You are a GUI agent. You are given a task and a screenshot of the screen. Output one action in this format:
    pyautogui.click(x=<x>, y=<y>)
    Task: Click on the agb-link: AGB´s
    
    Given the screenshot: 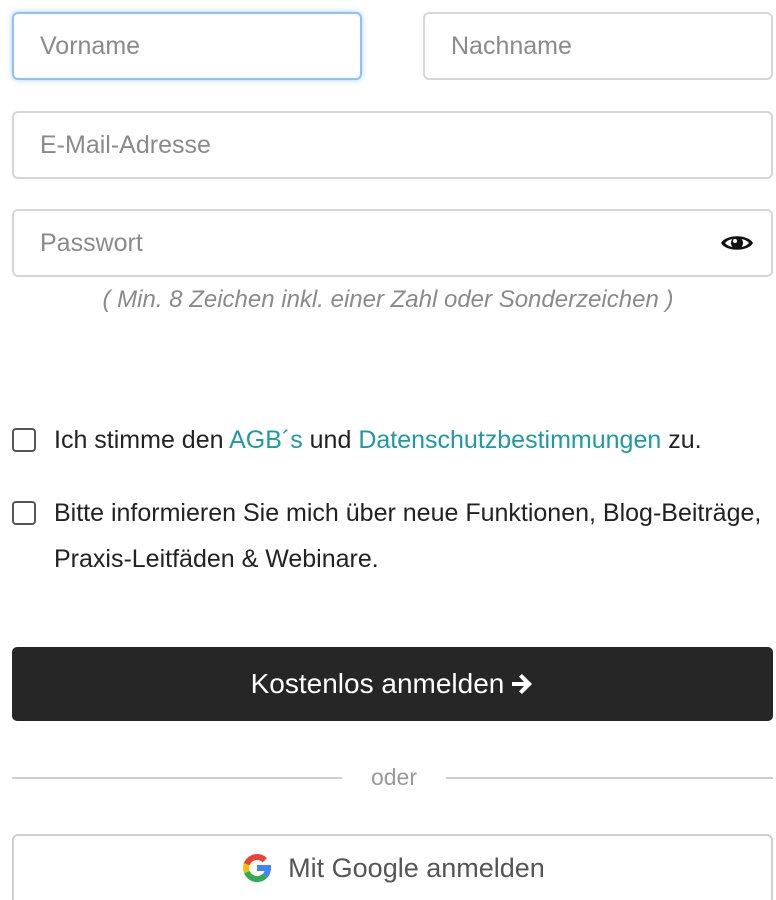 What is the action you would take?
    pyautogui.click(x=266, y=440)
    